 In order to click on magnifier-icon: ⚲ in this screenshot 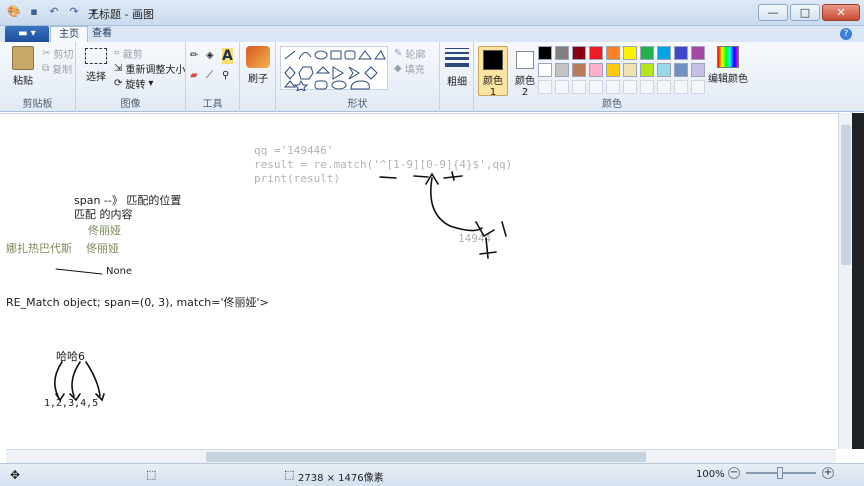, I will do `click(225, 75)`.